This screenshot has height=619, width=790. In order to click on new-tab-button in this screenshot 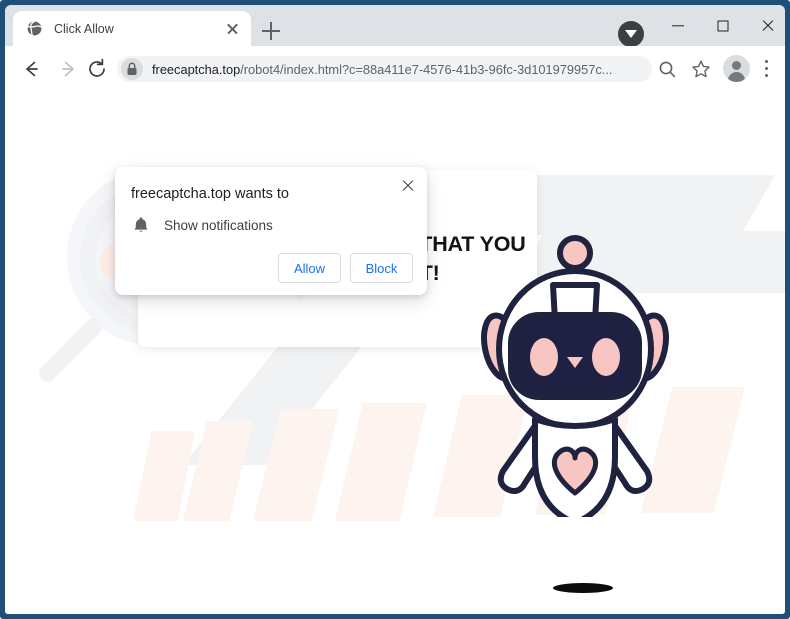, I will do `click(271, 31)`.